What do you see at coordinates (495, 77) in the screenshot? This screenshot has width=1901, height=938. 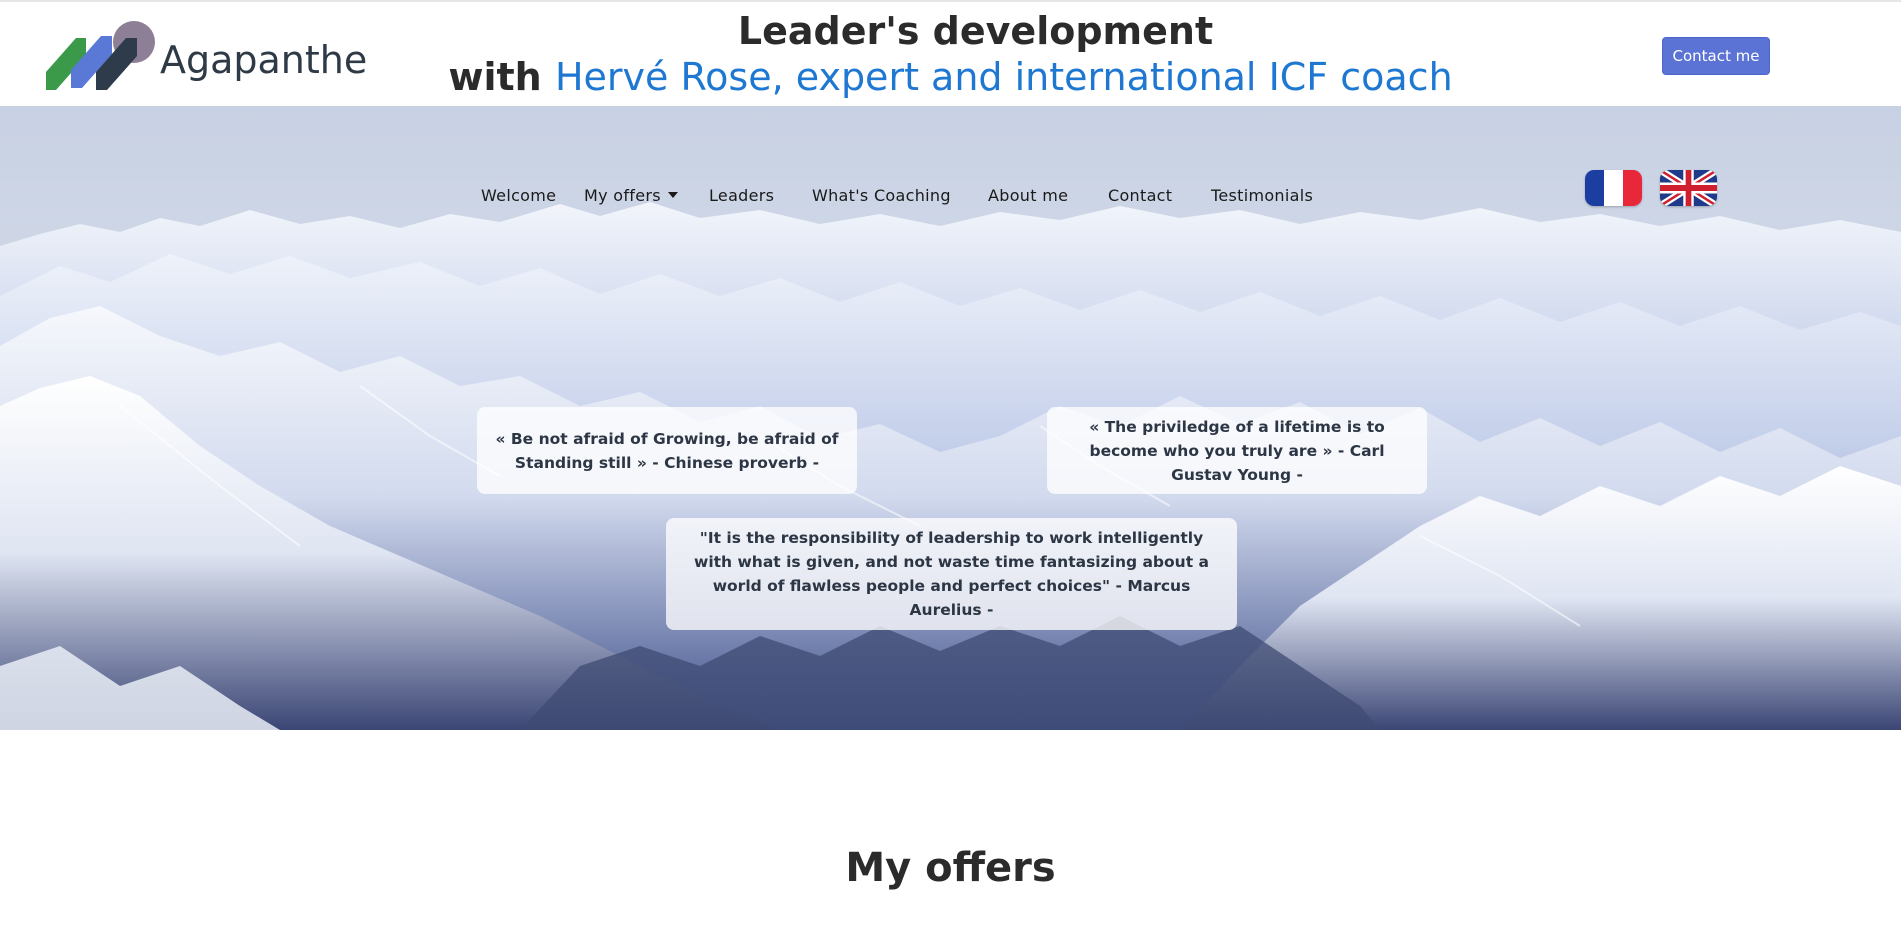 I see `headline-prefix: with` at bounding box center [495, 77].